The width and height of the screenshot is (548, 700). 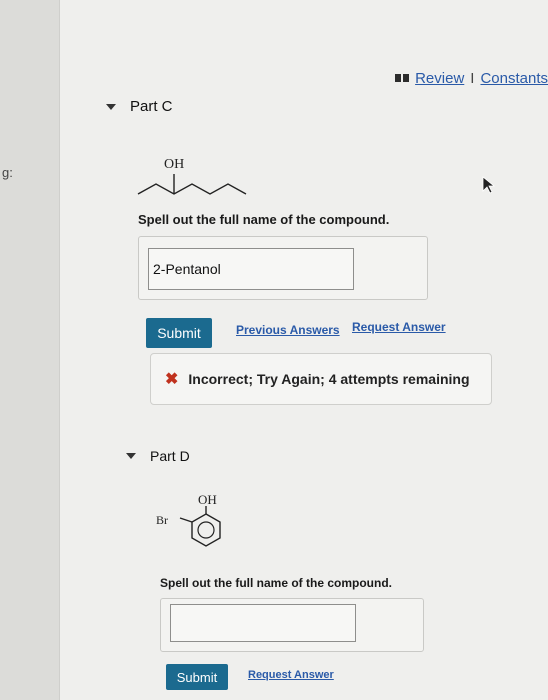 I want to click on br-bond, so click(x=186, y=520).